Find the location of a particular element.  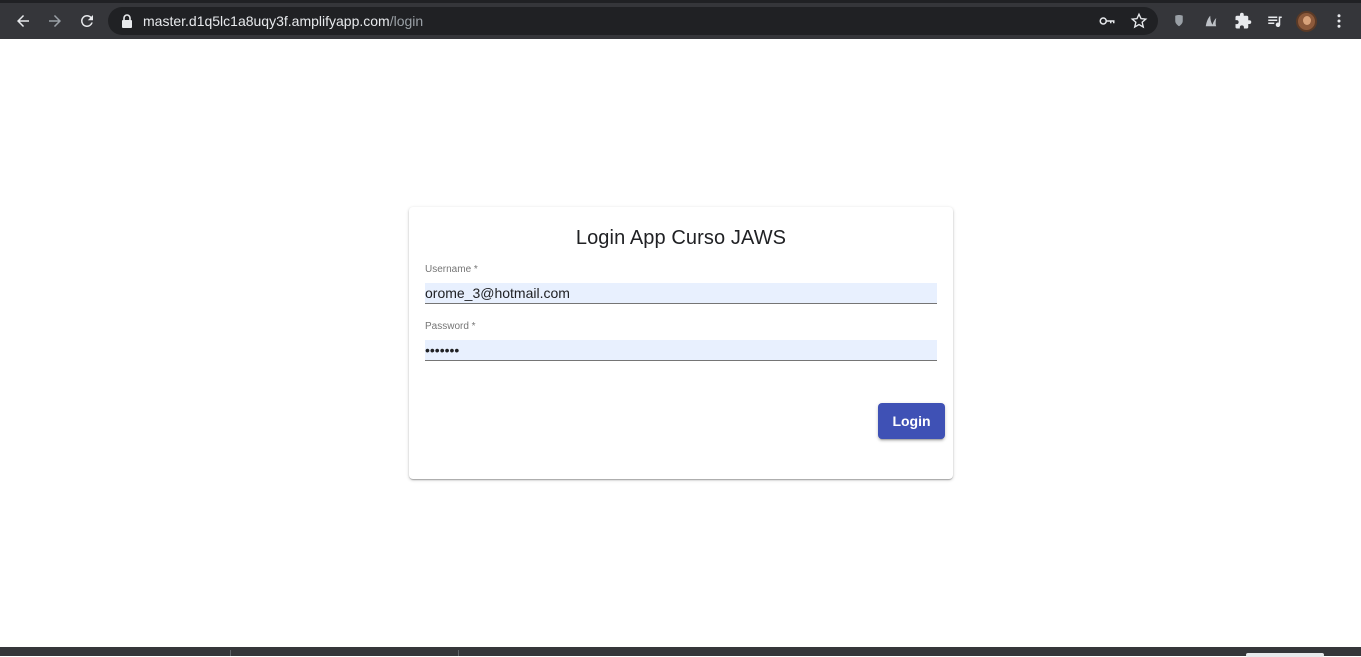

extension-shield-icon is located at coordinates (1179, 21).